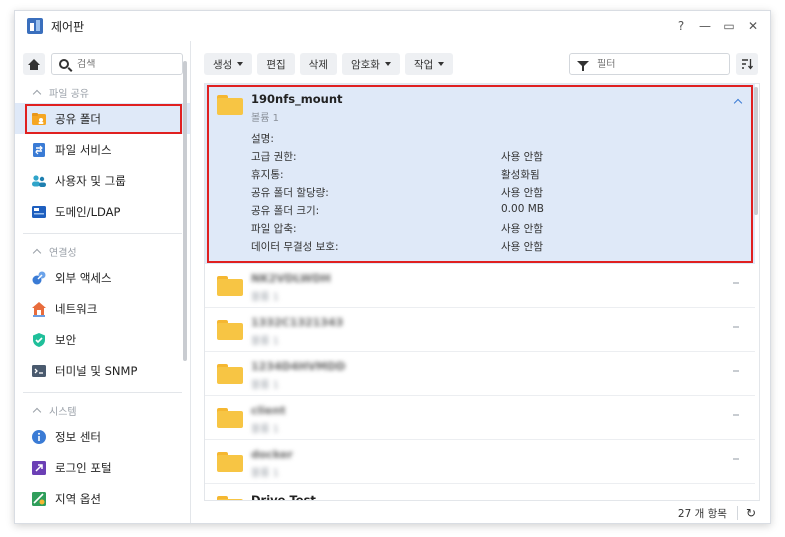 This screenshot has width=785, height=537. I want to click on sidebar-item-label: 로그인 포털, so click(83, 467).